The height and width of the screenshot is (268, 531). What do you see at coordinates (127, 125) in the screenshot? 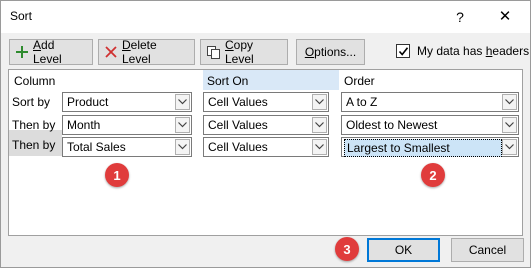
I see `column-dropdown-2: Month` at bounding box center [127, 125].